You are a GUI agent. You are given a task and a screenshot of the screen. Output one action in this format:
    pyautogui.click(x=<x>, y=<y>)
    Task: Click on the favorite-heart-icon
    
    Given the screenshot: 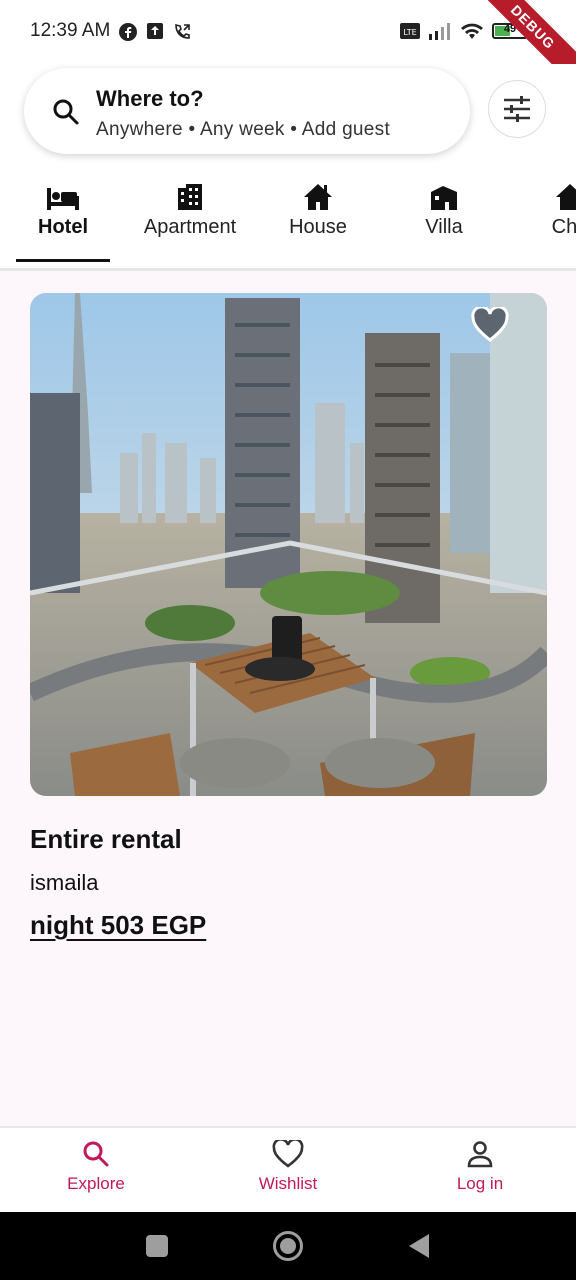 What is the action you would take?
    pyautogui.click(x=490, y=325)
    